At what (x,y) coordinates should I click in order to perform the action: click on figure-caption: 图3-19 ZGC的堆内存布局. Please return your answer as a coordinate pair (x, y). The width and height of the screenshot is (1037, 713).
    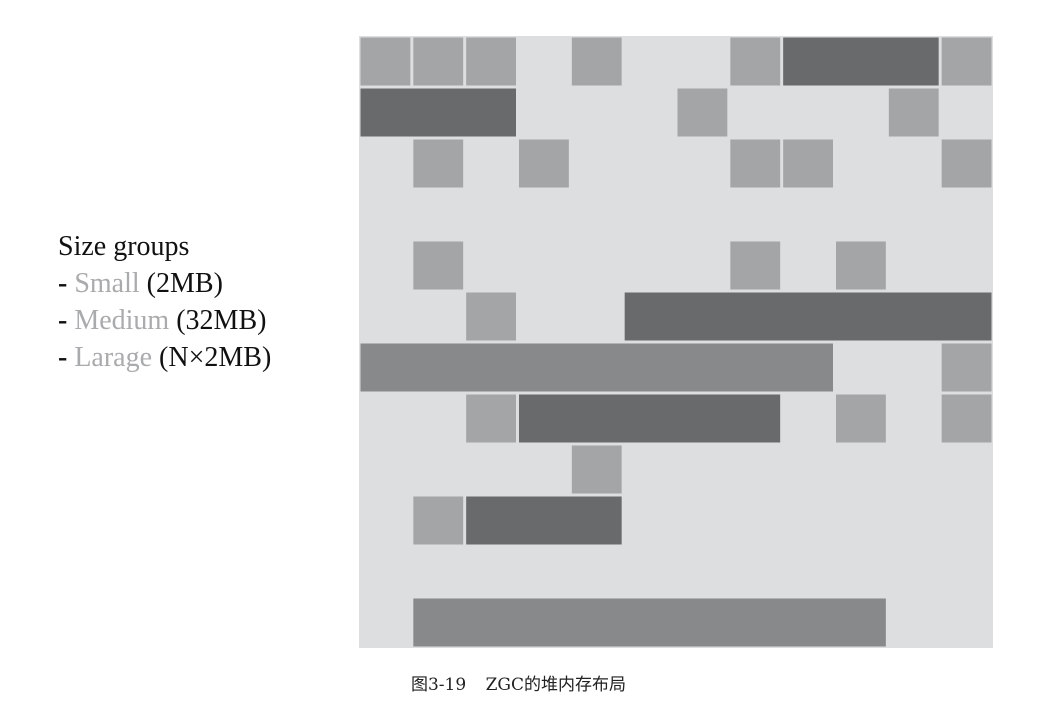
    Looking at the image, I should click on (518, 682).